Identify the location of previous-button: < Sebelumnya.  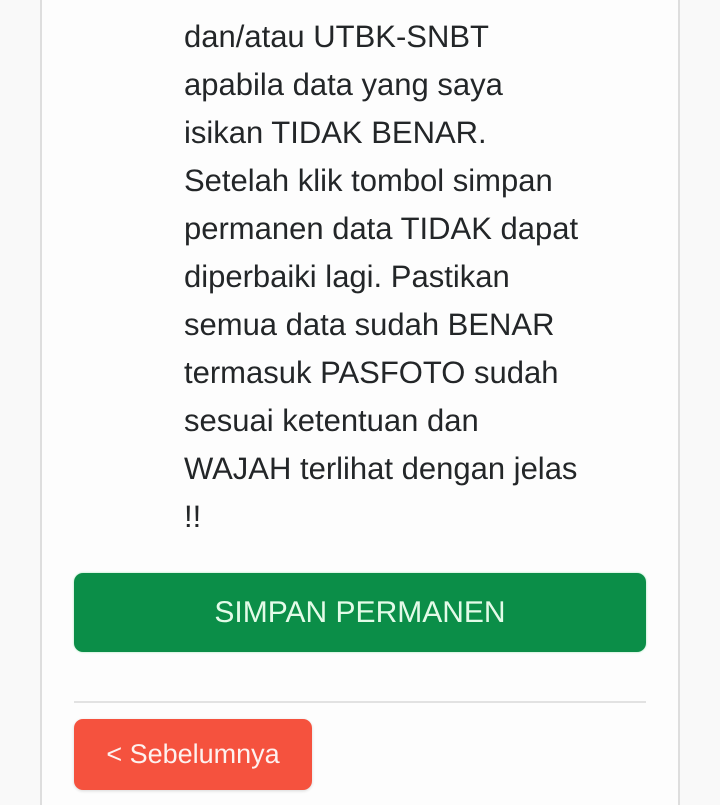
(193, 754).